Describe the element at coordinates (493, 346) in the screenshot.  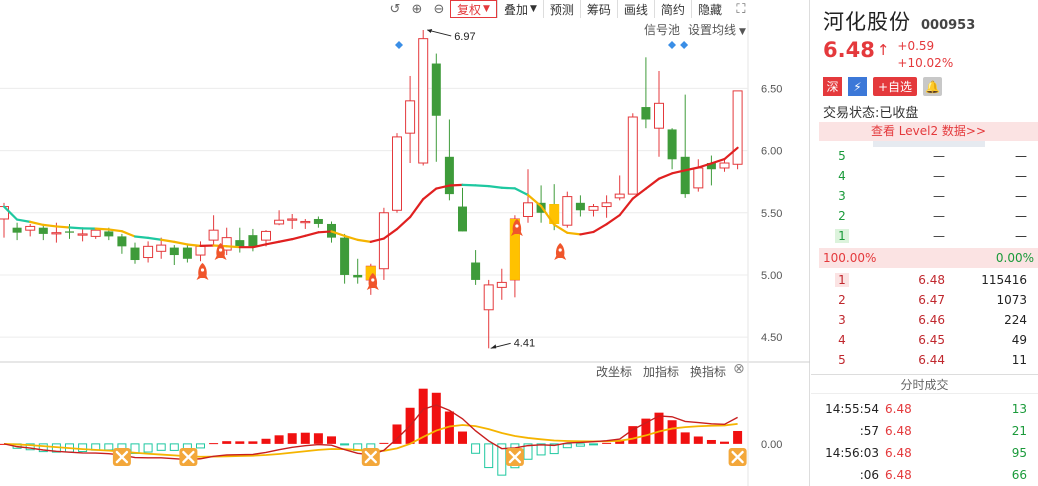
I see `low-pointer-head` at that location.